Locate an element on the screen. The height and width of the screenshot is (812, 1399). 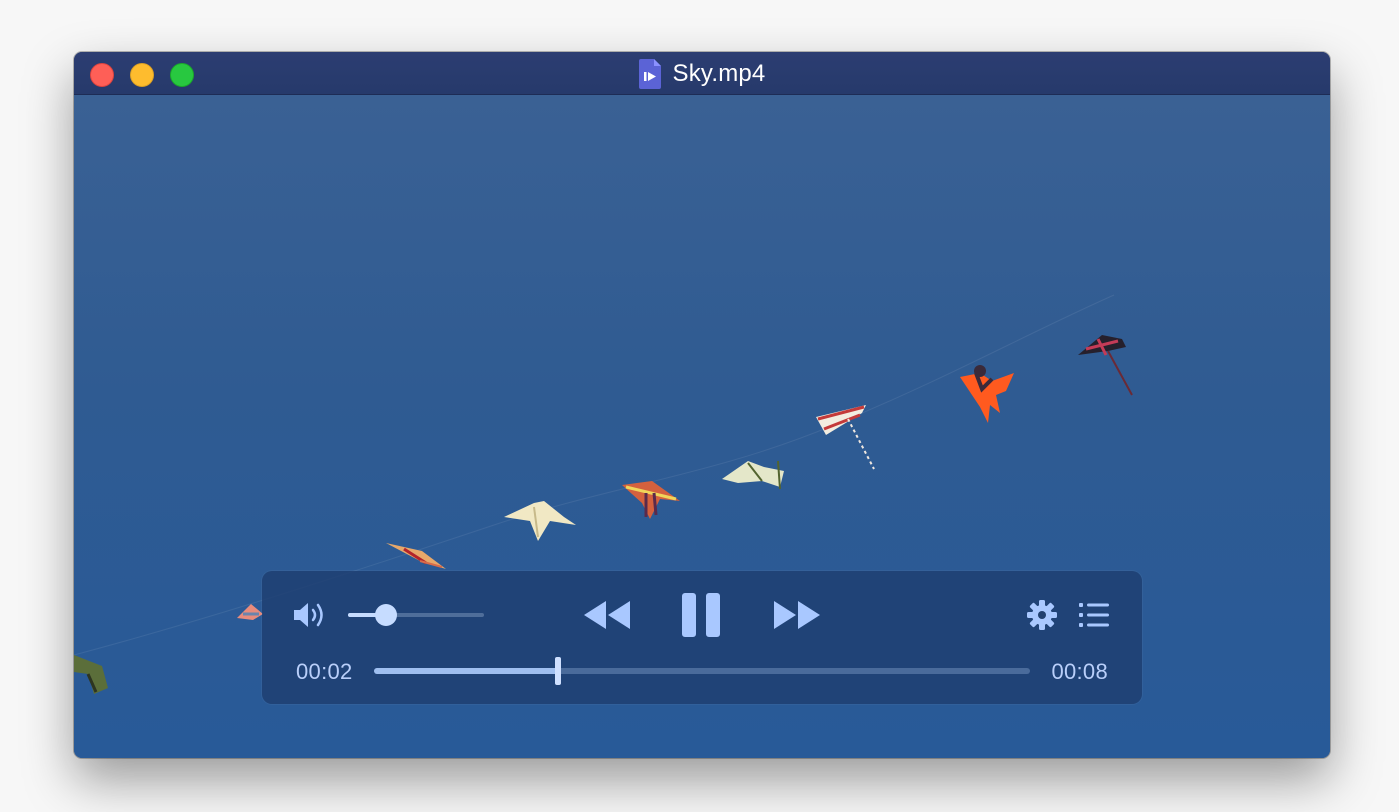
gear-icon is located at coordinates (1042, 615).